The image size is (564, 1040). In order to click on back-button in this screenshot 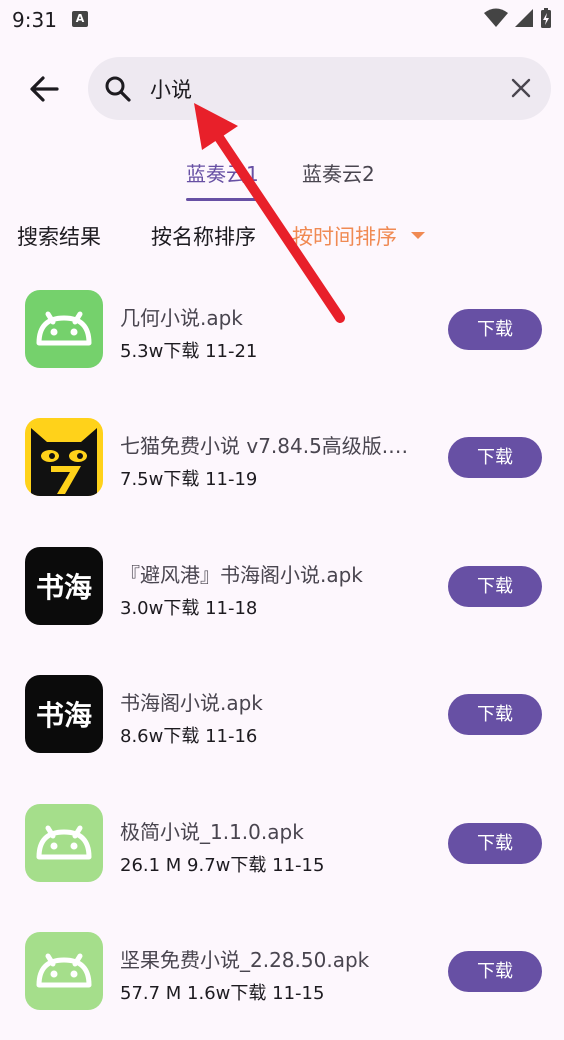, I will do `click(44, 89)`.